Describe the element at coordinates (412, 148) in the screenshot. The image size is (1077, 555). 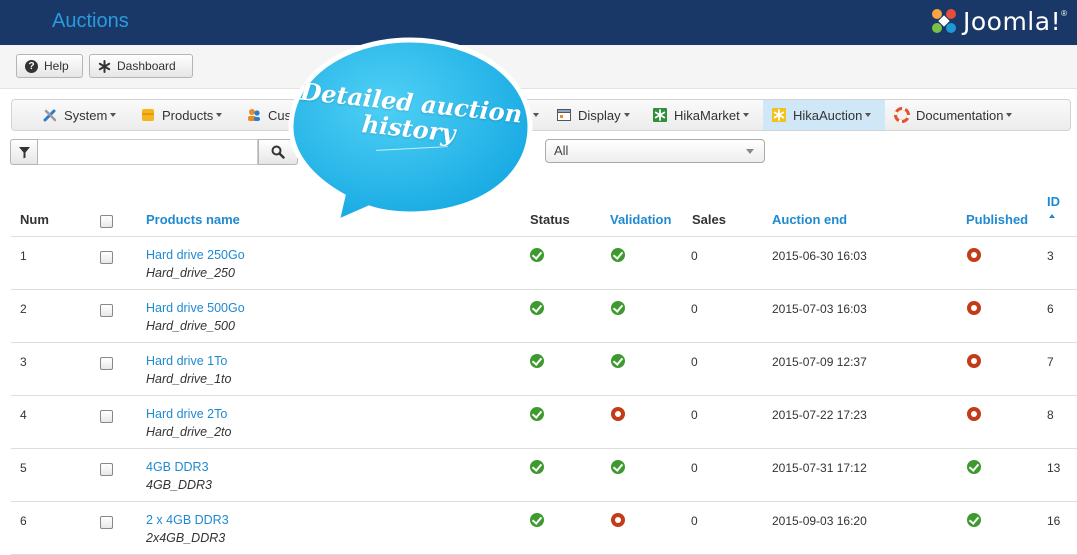
I see `callout-underline` at that location.